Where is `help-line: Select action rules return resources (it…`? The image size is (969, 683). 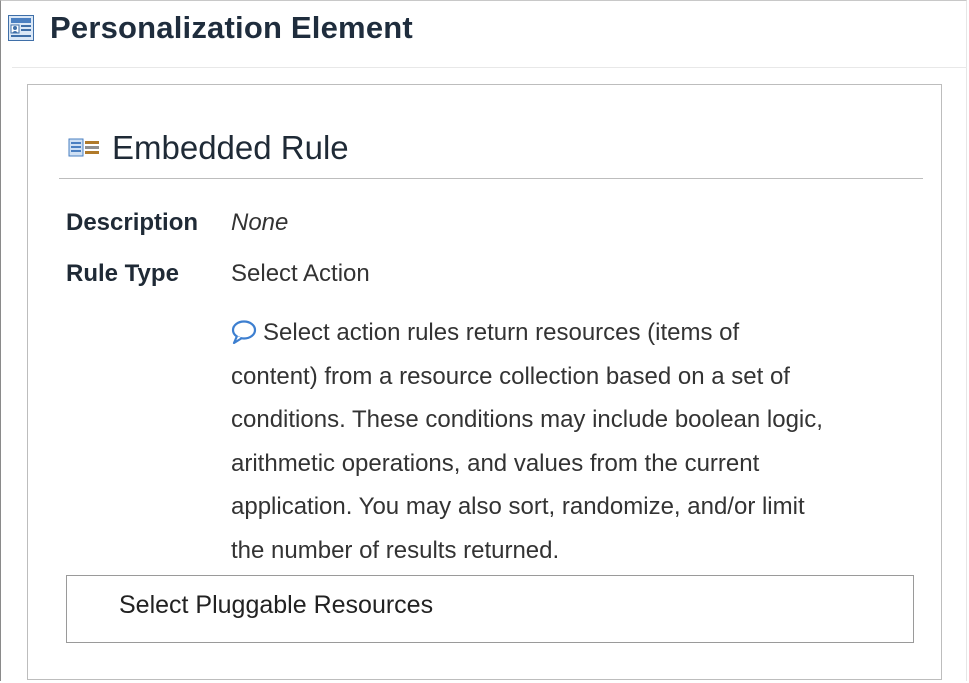
help-line: Select action rules return resources (it… is located at coordinates (581, 333).